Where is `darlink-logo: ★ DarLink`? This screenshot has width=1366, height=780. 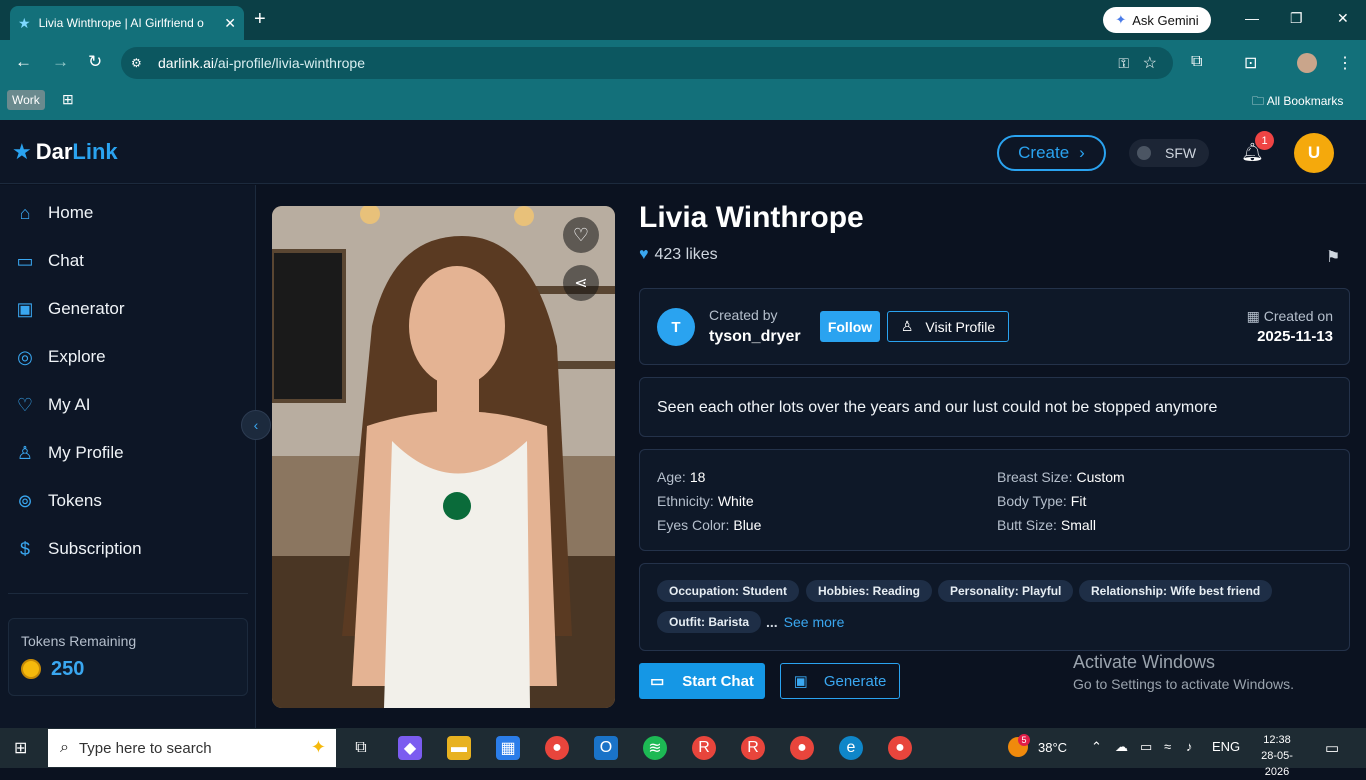
darlink-logo: ★ DarLink is located at coordinates (65, 152).